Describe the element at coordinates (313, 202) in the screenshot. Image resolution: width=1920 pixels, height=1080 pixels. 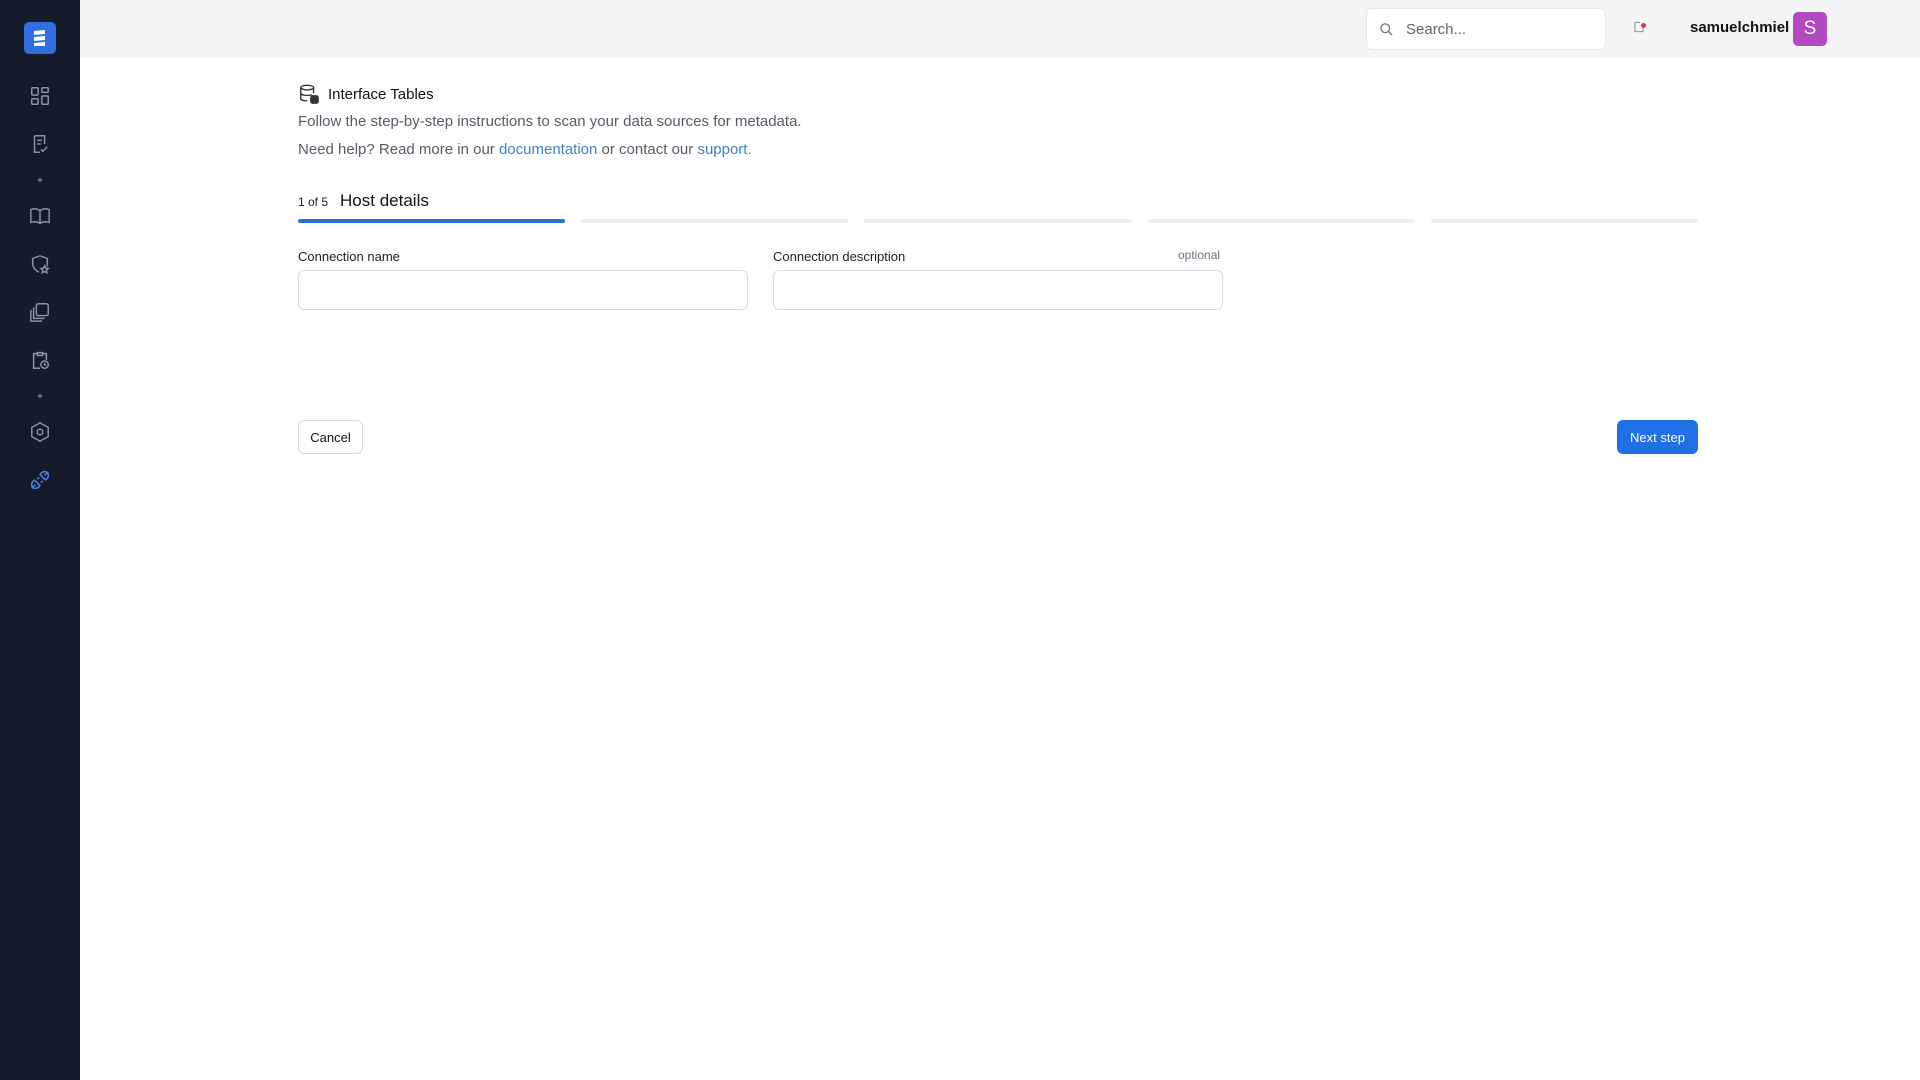
I see `step-count: 1 of 5` at that location.